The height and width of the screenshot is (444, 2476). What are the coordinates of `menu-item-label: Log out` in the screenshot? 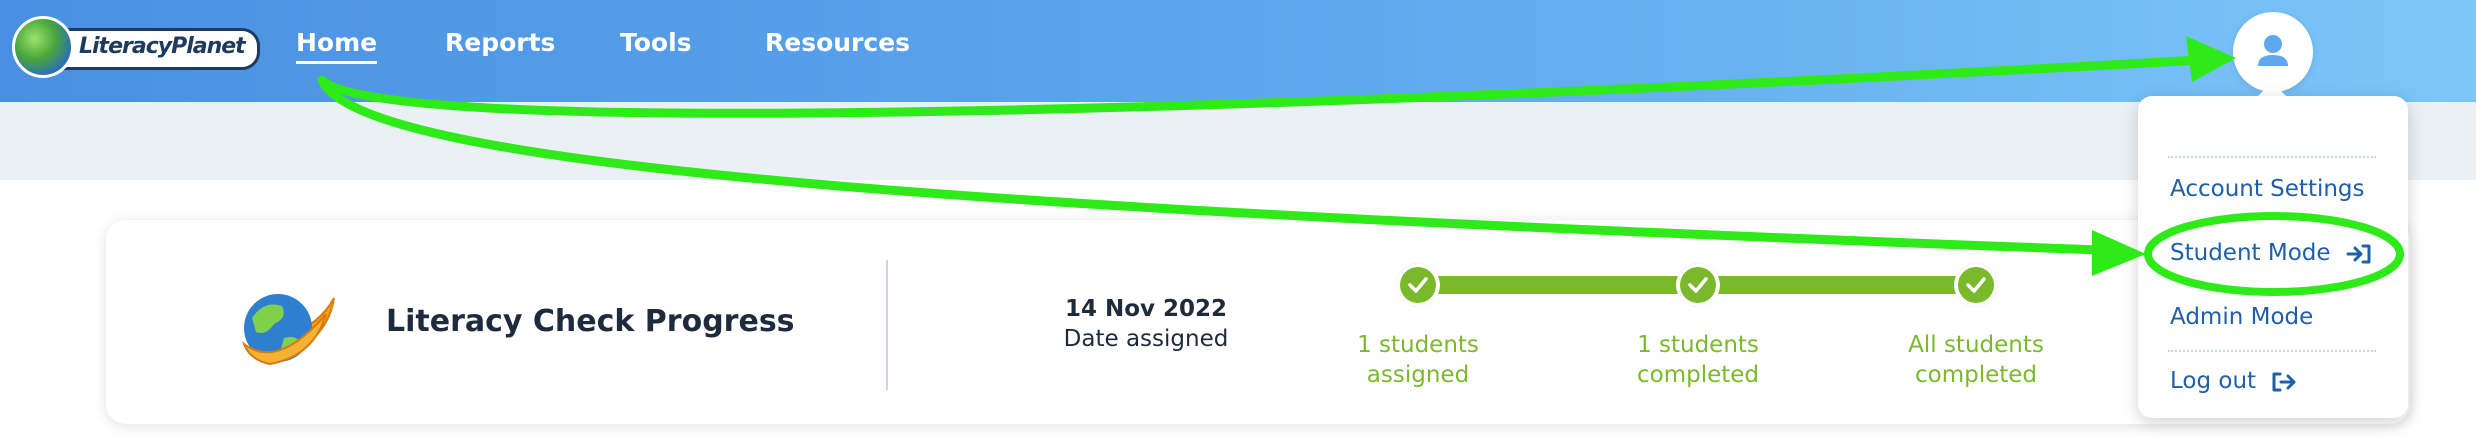 It's located at (2213, 381).